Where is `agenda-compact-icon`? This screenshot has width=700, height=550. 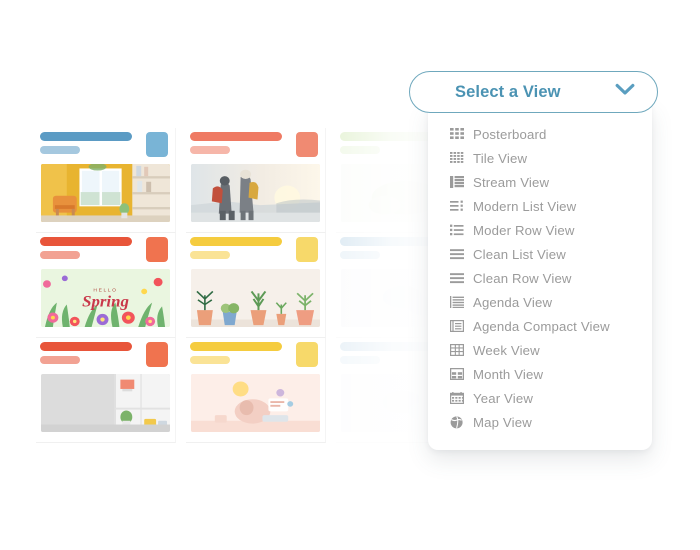 agenda-compact-icon is located at coordinates (457, 326).